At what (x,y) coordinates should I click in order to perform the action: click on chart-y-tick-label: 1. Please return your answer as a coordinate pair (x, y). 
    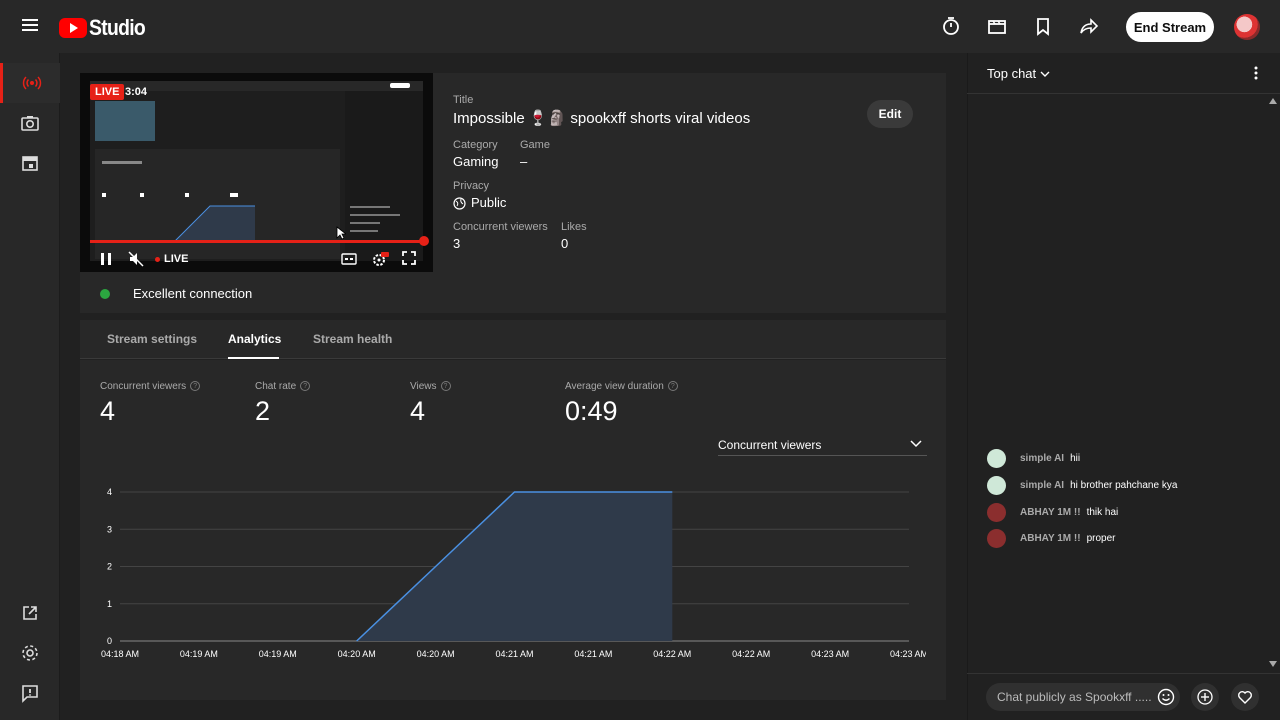
    Looking at the image, I should click on (109, 604).